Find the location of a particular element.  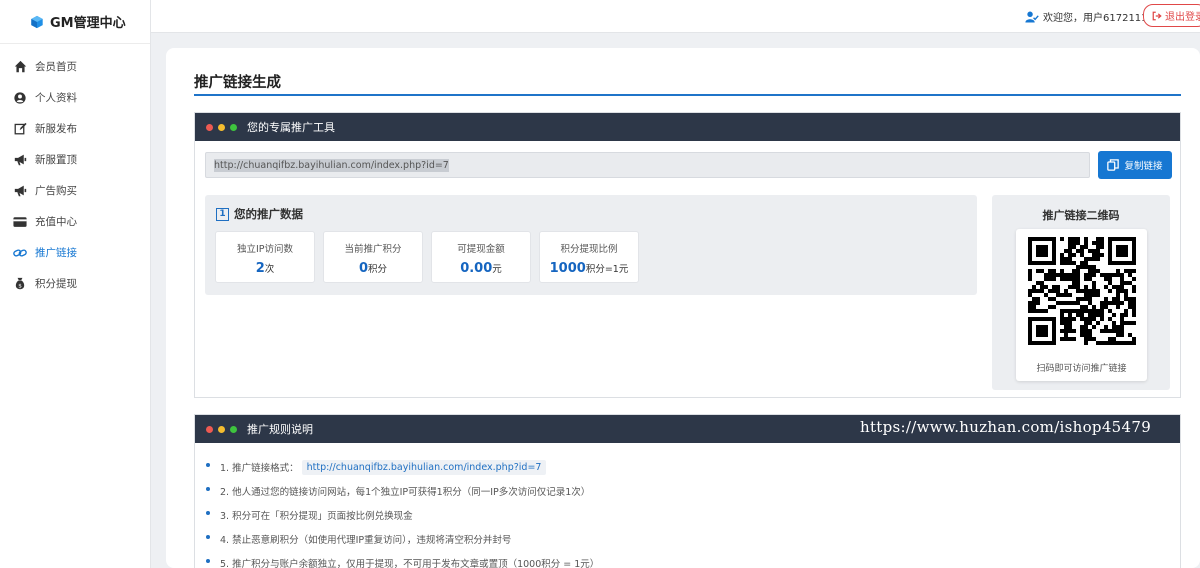

sidebar-item-new-server: 新服发布 is located at coordinates (75, 128).